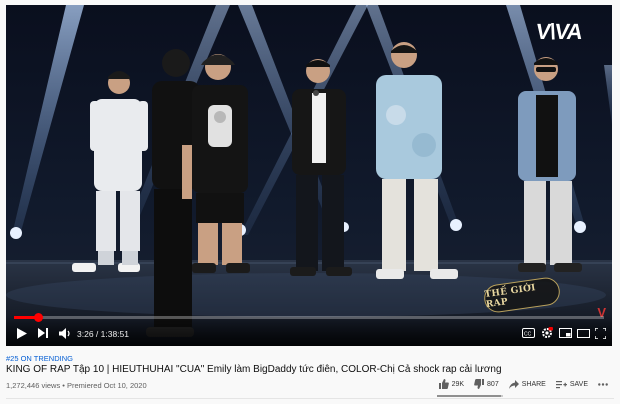 The height and width of the screenshot is (404, 620). Describe the element at coordinates (443, 384) in the screenshot. I see `thumbs-up-icon` at that location.